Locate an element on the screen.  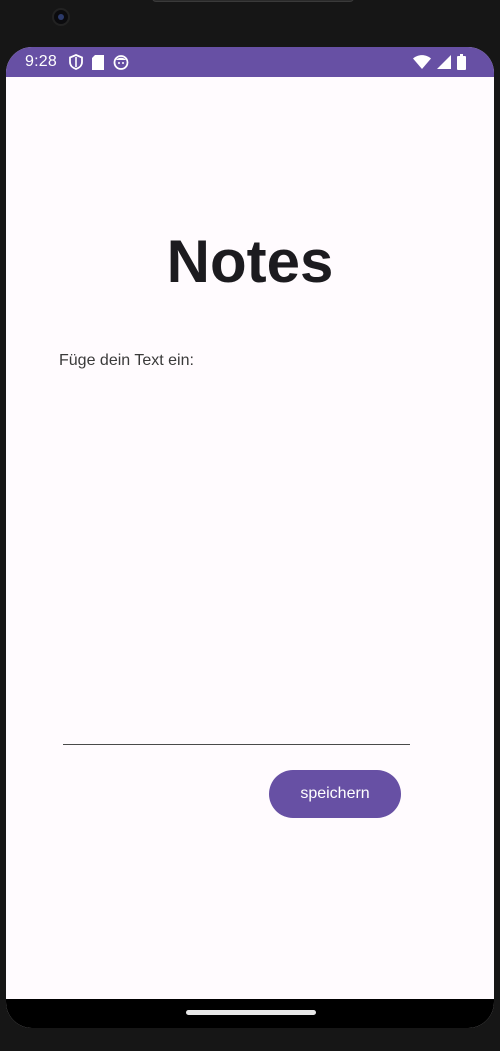
note-prompt-label: Füge dein Text ein: is located at coordinates (126, 360).